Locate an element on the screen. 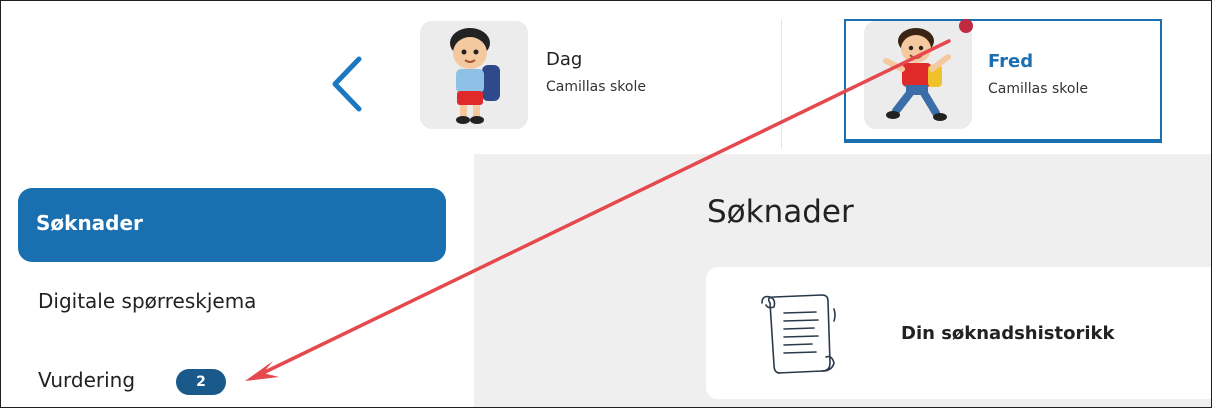 The width and height of the screenshot is (1212, 408). running-boy-avatar-icon is located at coordinates (917, 74).